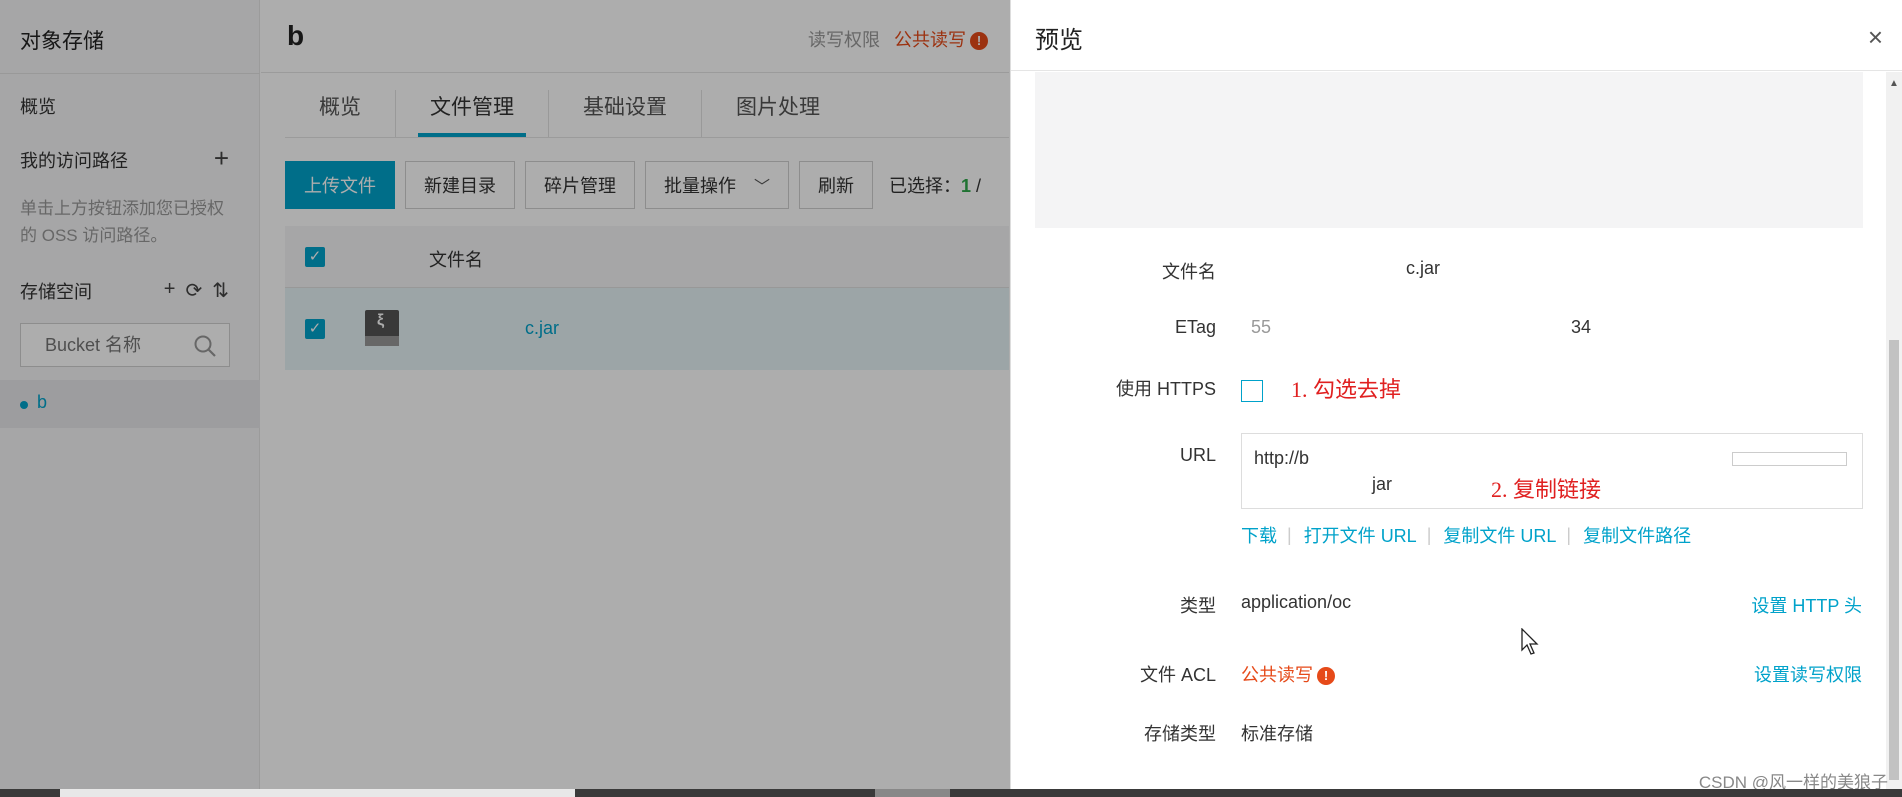 This screenshot has width=1902, height=797. I want to click on mouse-cursor-icon, so click(1531, 644).